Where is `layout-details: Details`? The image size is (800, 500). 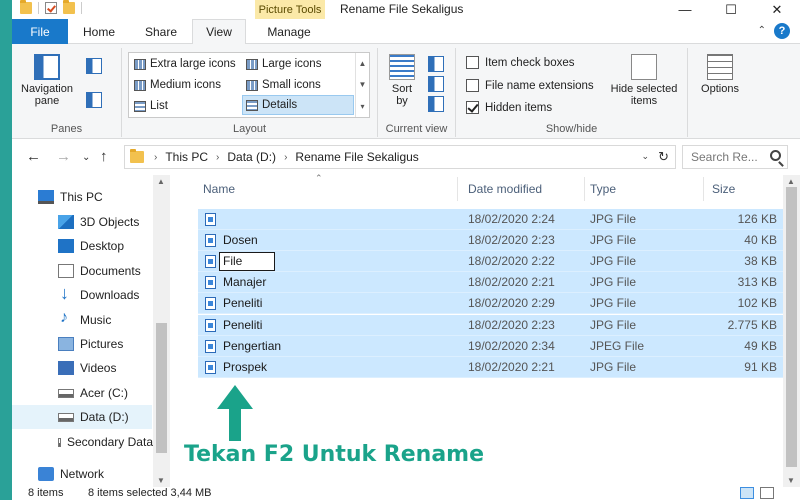
layout-details: Details is located at coordinates (298, 105).